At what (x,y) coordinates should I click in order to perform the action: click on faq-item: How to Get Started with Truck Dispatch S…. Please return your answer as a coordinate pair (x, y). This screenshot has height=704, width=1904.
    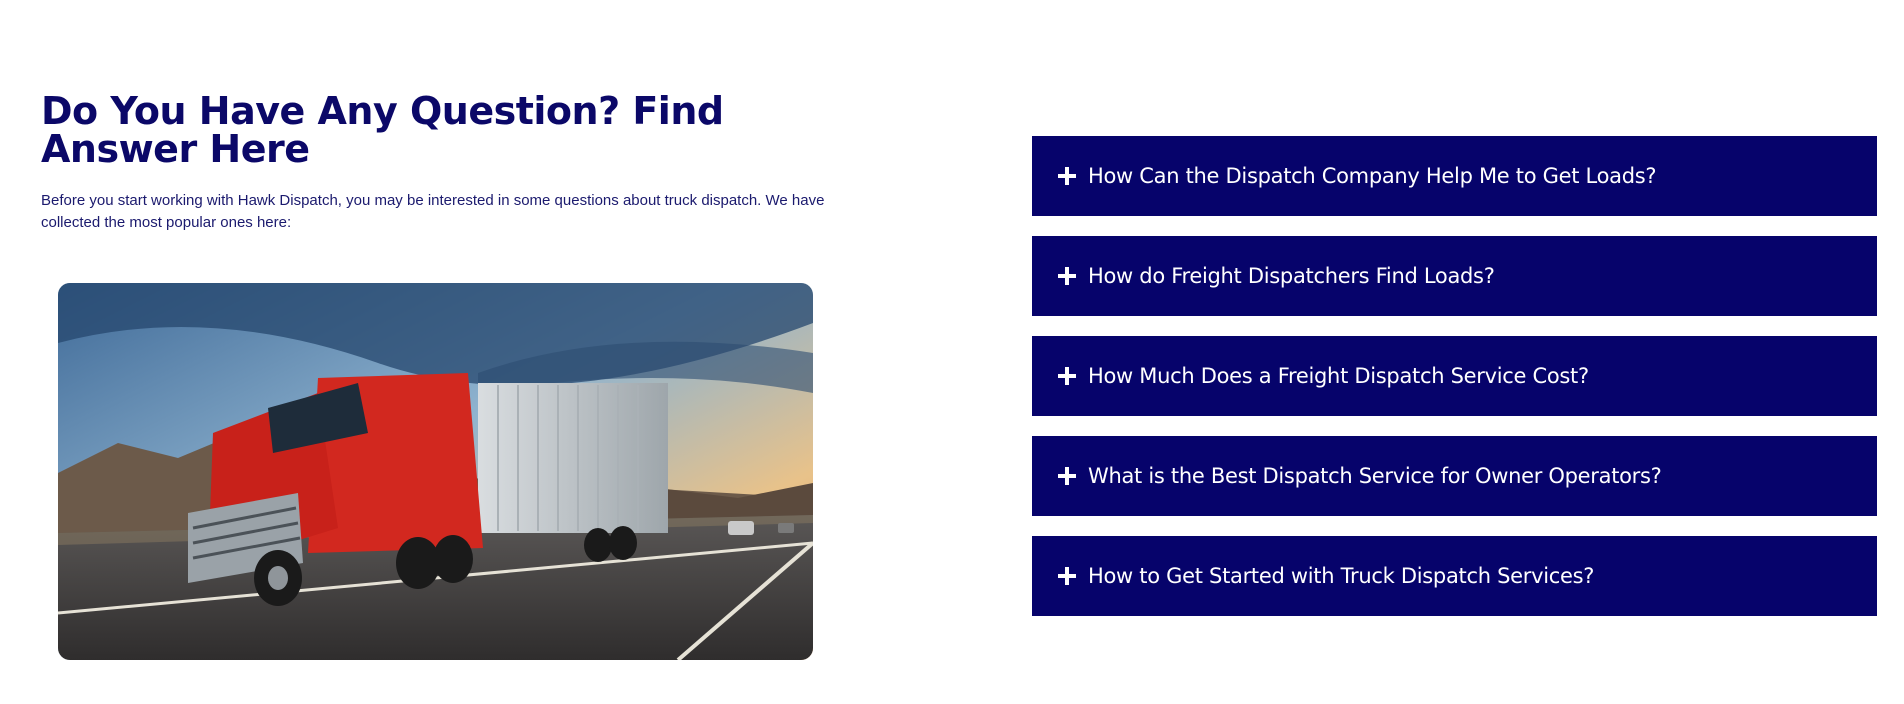
    Looking at the image, I should click on (1454, 576).